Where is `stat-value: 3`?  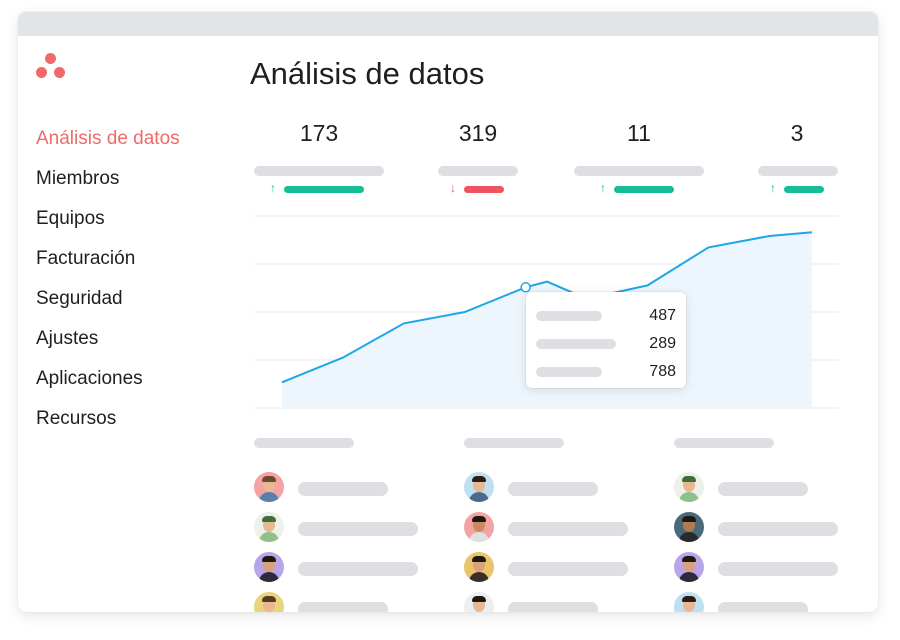 stat-value: 3 is located at coordinates (797, 133).